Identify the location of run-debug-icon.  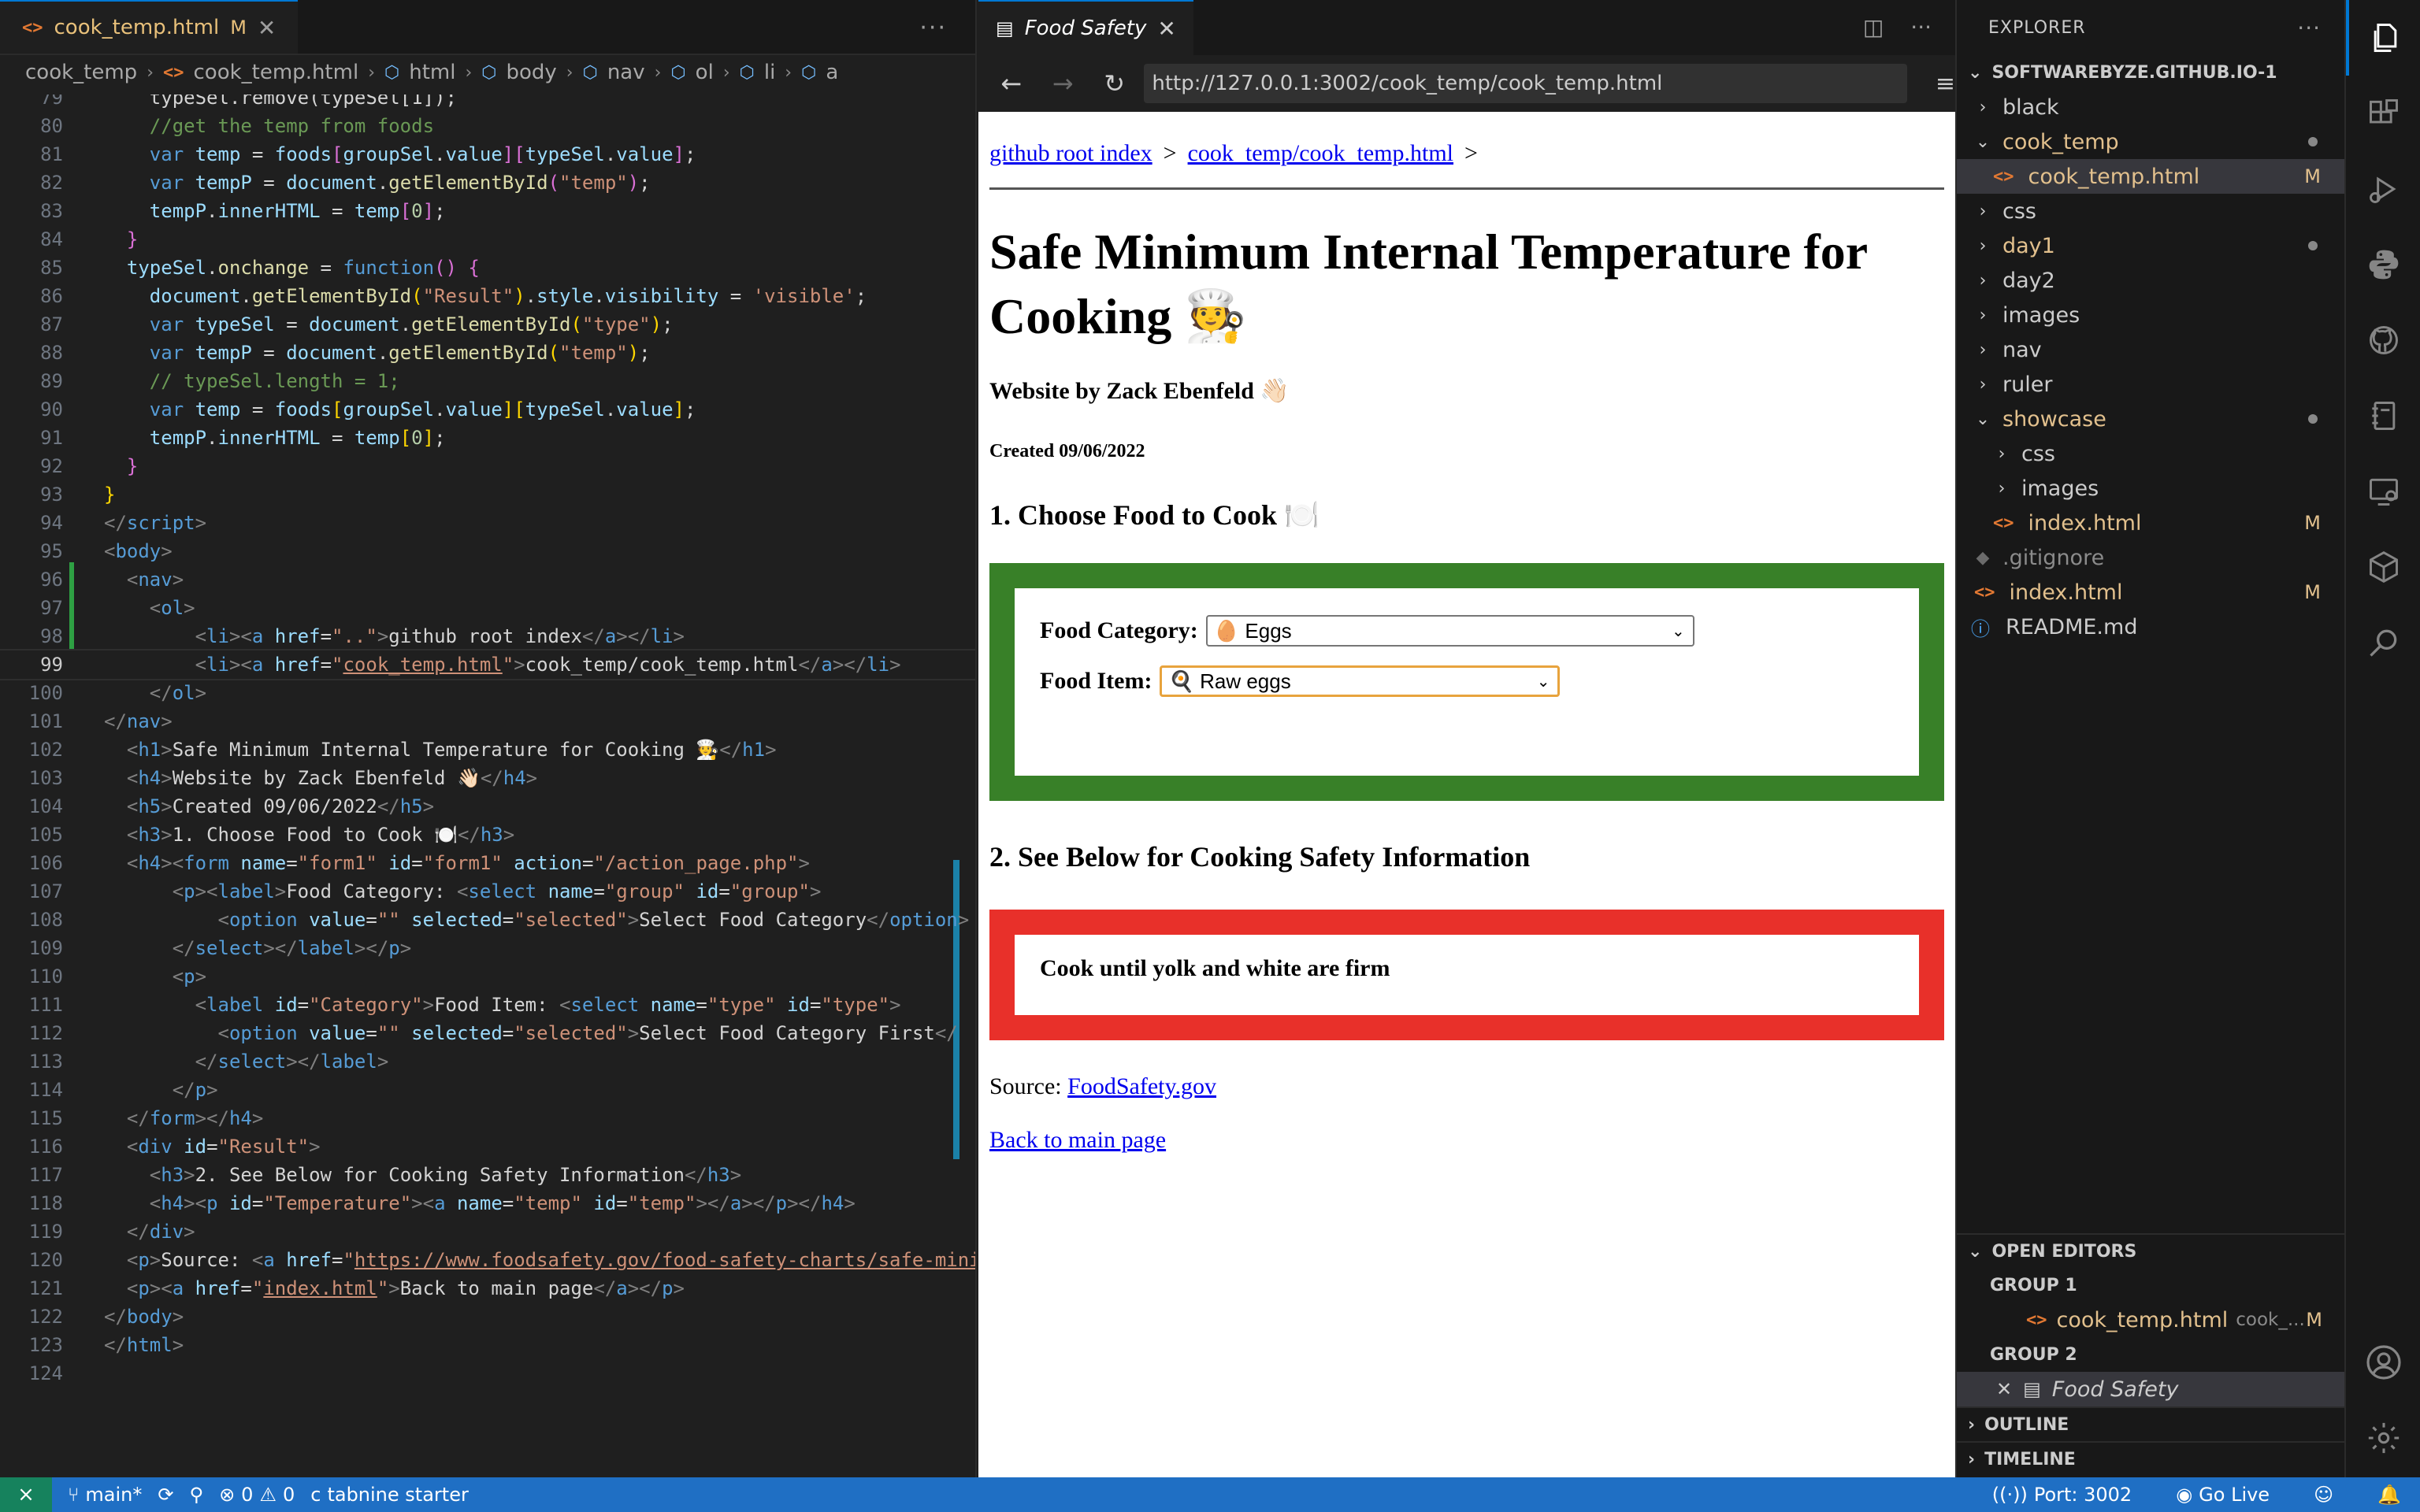
(2383, 189).